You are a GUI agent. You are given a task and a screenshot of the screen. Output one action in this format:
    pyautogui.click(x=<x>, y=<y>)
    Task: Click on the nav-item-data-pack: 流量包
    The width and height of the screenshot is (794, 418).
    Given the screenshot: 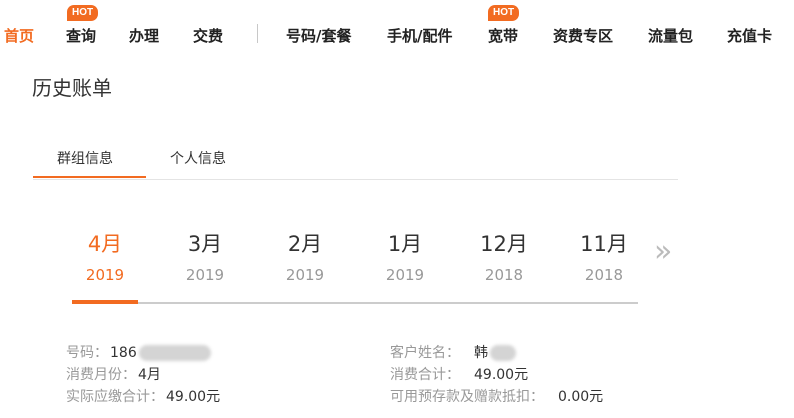 What is the action you would take?
    pyautogui.click(x=670, y=35)
    